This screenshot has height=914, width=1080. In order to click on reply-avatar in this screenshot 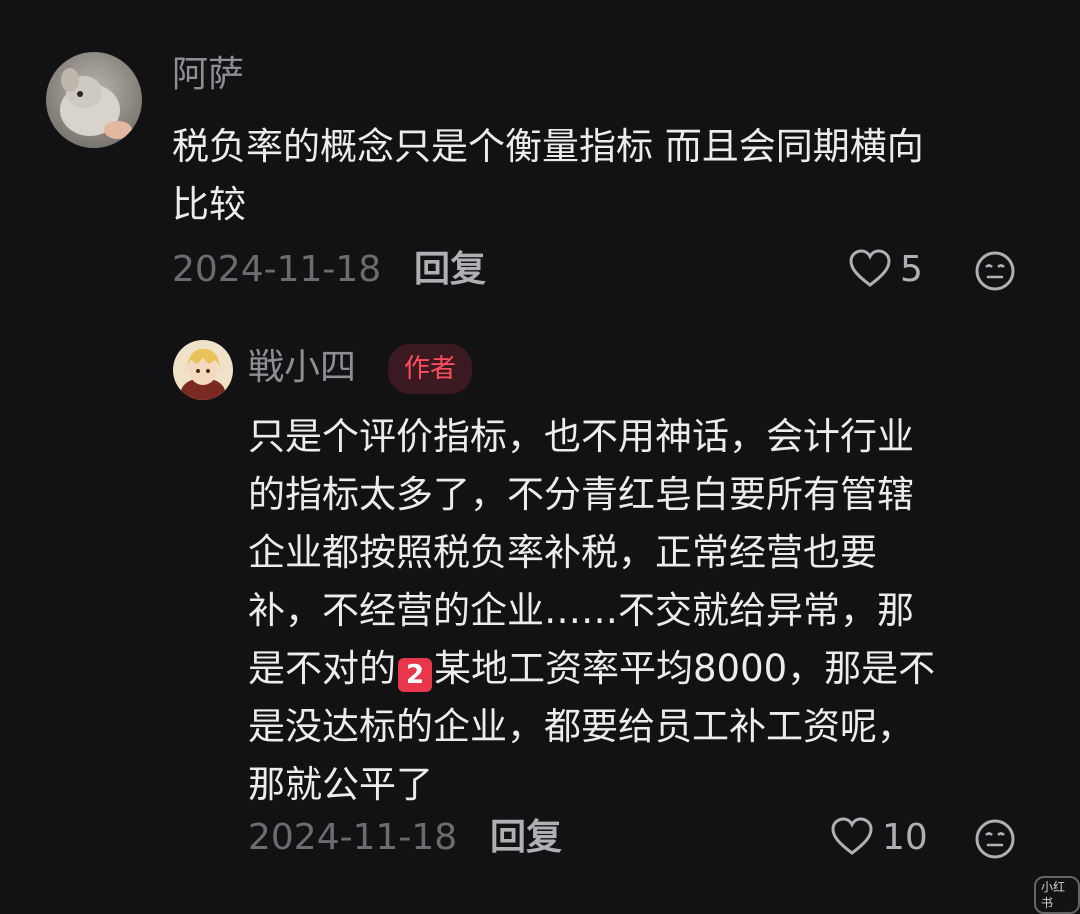, I will do `click(203, 370)`.